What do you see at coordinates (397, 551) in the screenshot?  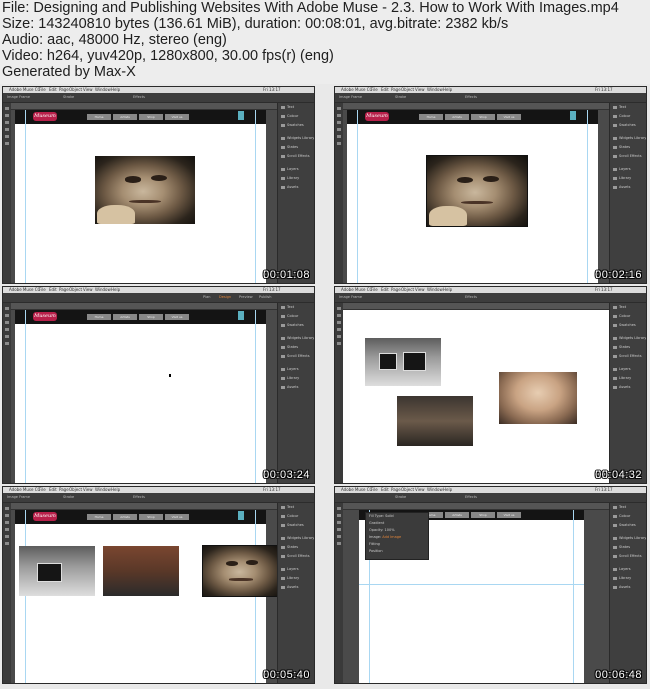 I see `position-row: Position` at bounding box center [397, 551].